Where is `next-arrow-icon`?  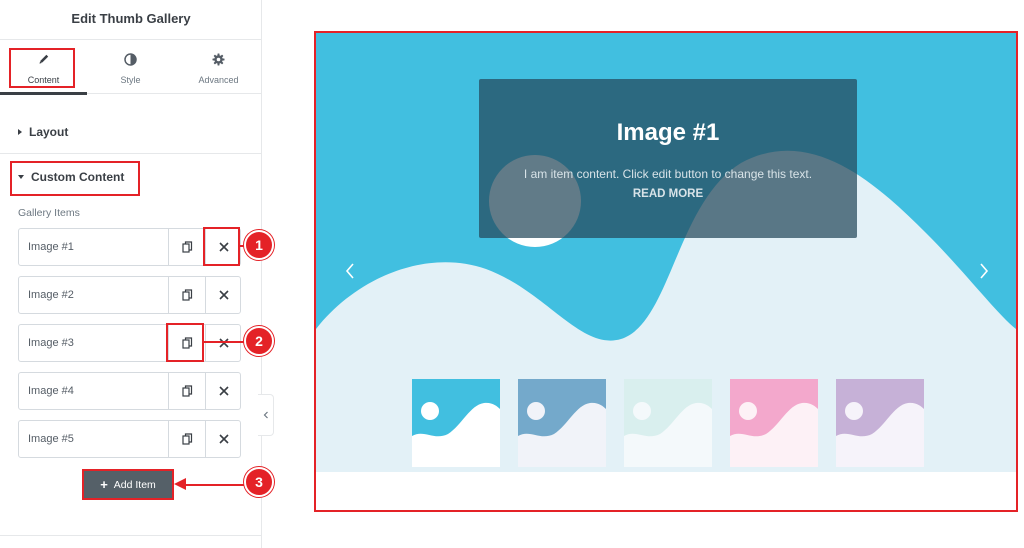
next-arrow-icon is located at coordinates (984, 271).